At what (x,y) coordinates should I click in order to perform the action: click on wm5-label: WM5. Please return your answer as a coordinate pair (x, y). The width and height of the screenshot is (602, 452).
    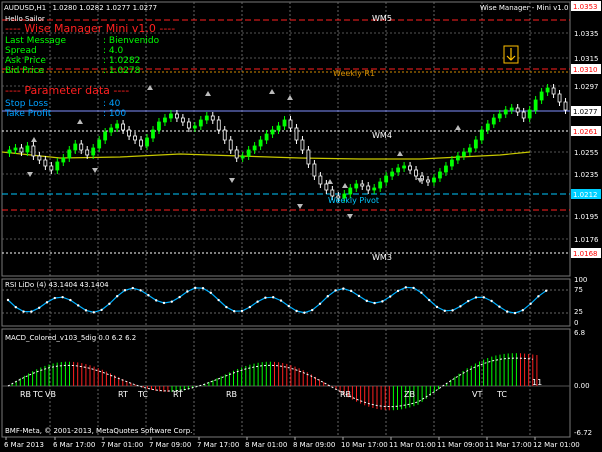
    Looking at the image, I should click on (382, 18).